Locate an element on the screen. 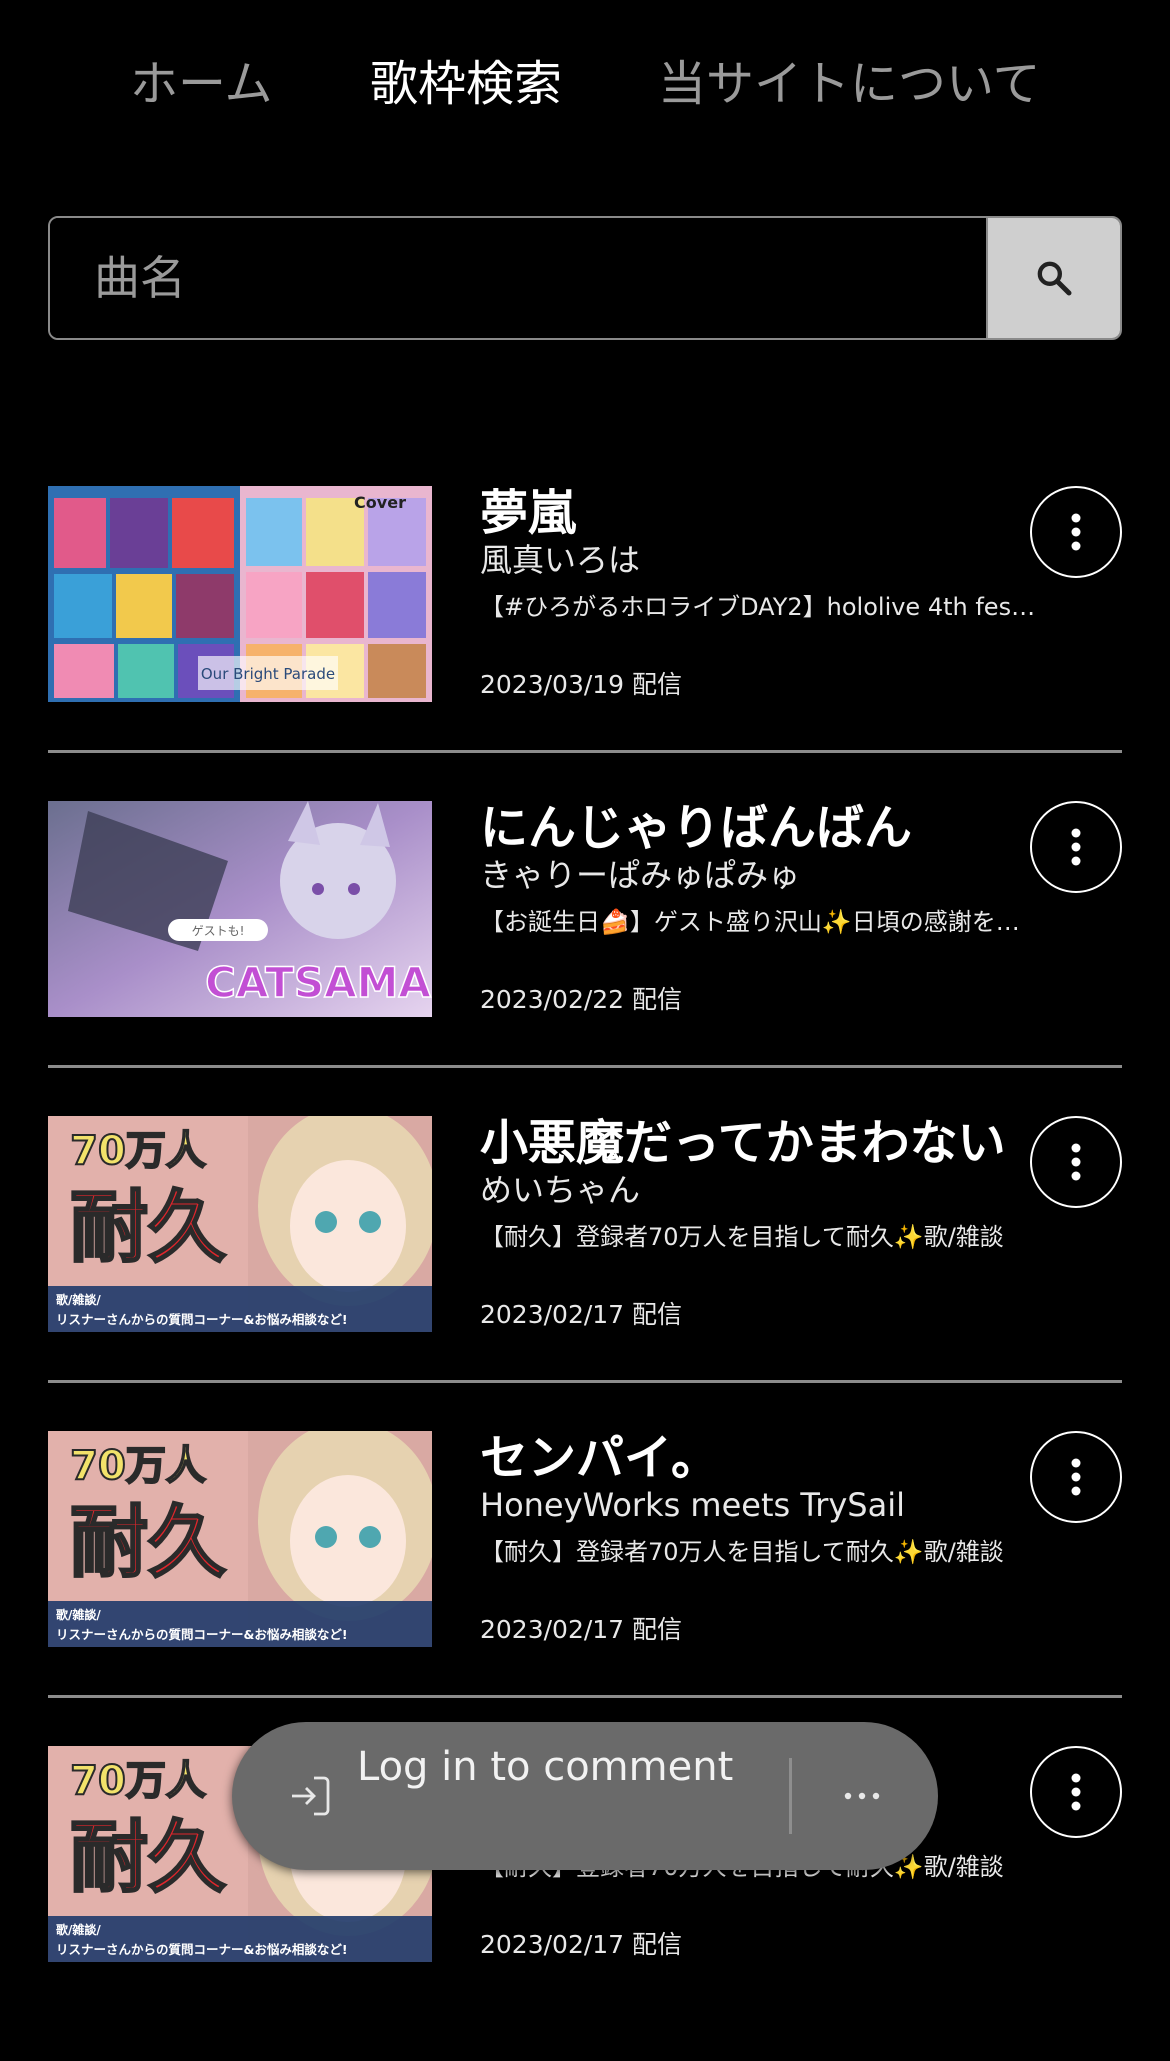 The width and height of the screenshot is (1170, 2061). nav-about: 当サイトについて is located at coordinates (849, 84).